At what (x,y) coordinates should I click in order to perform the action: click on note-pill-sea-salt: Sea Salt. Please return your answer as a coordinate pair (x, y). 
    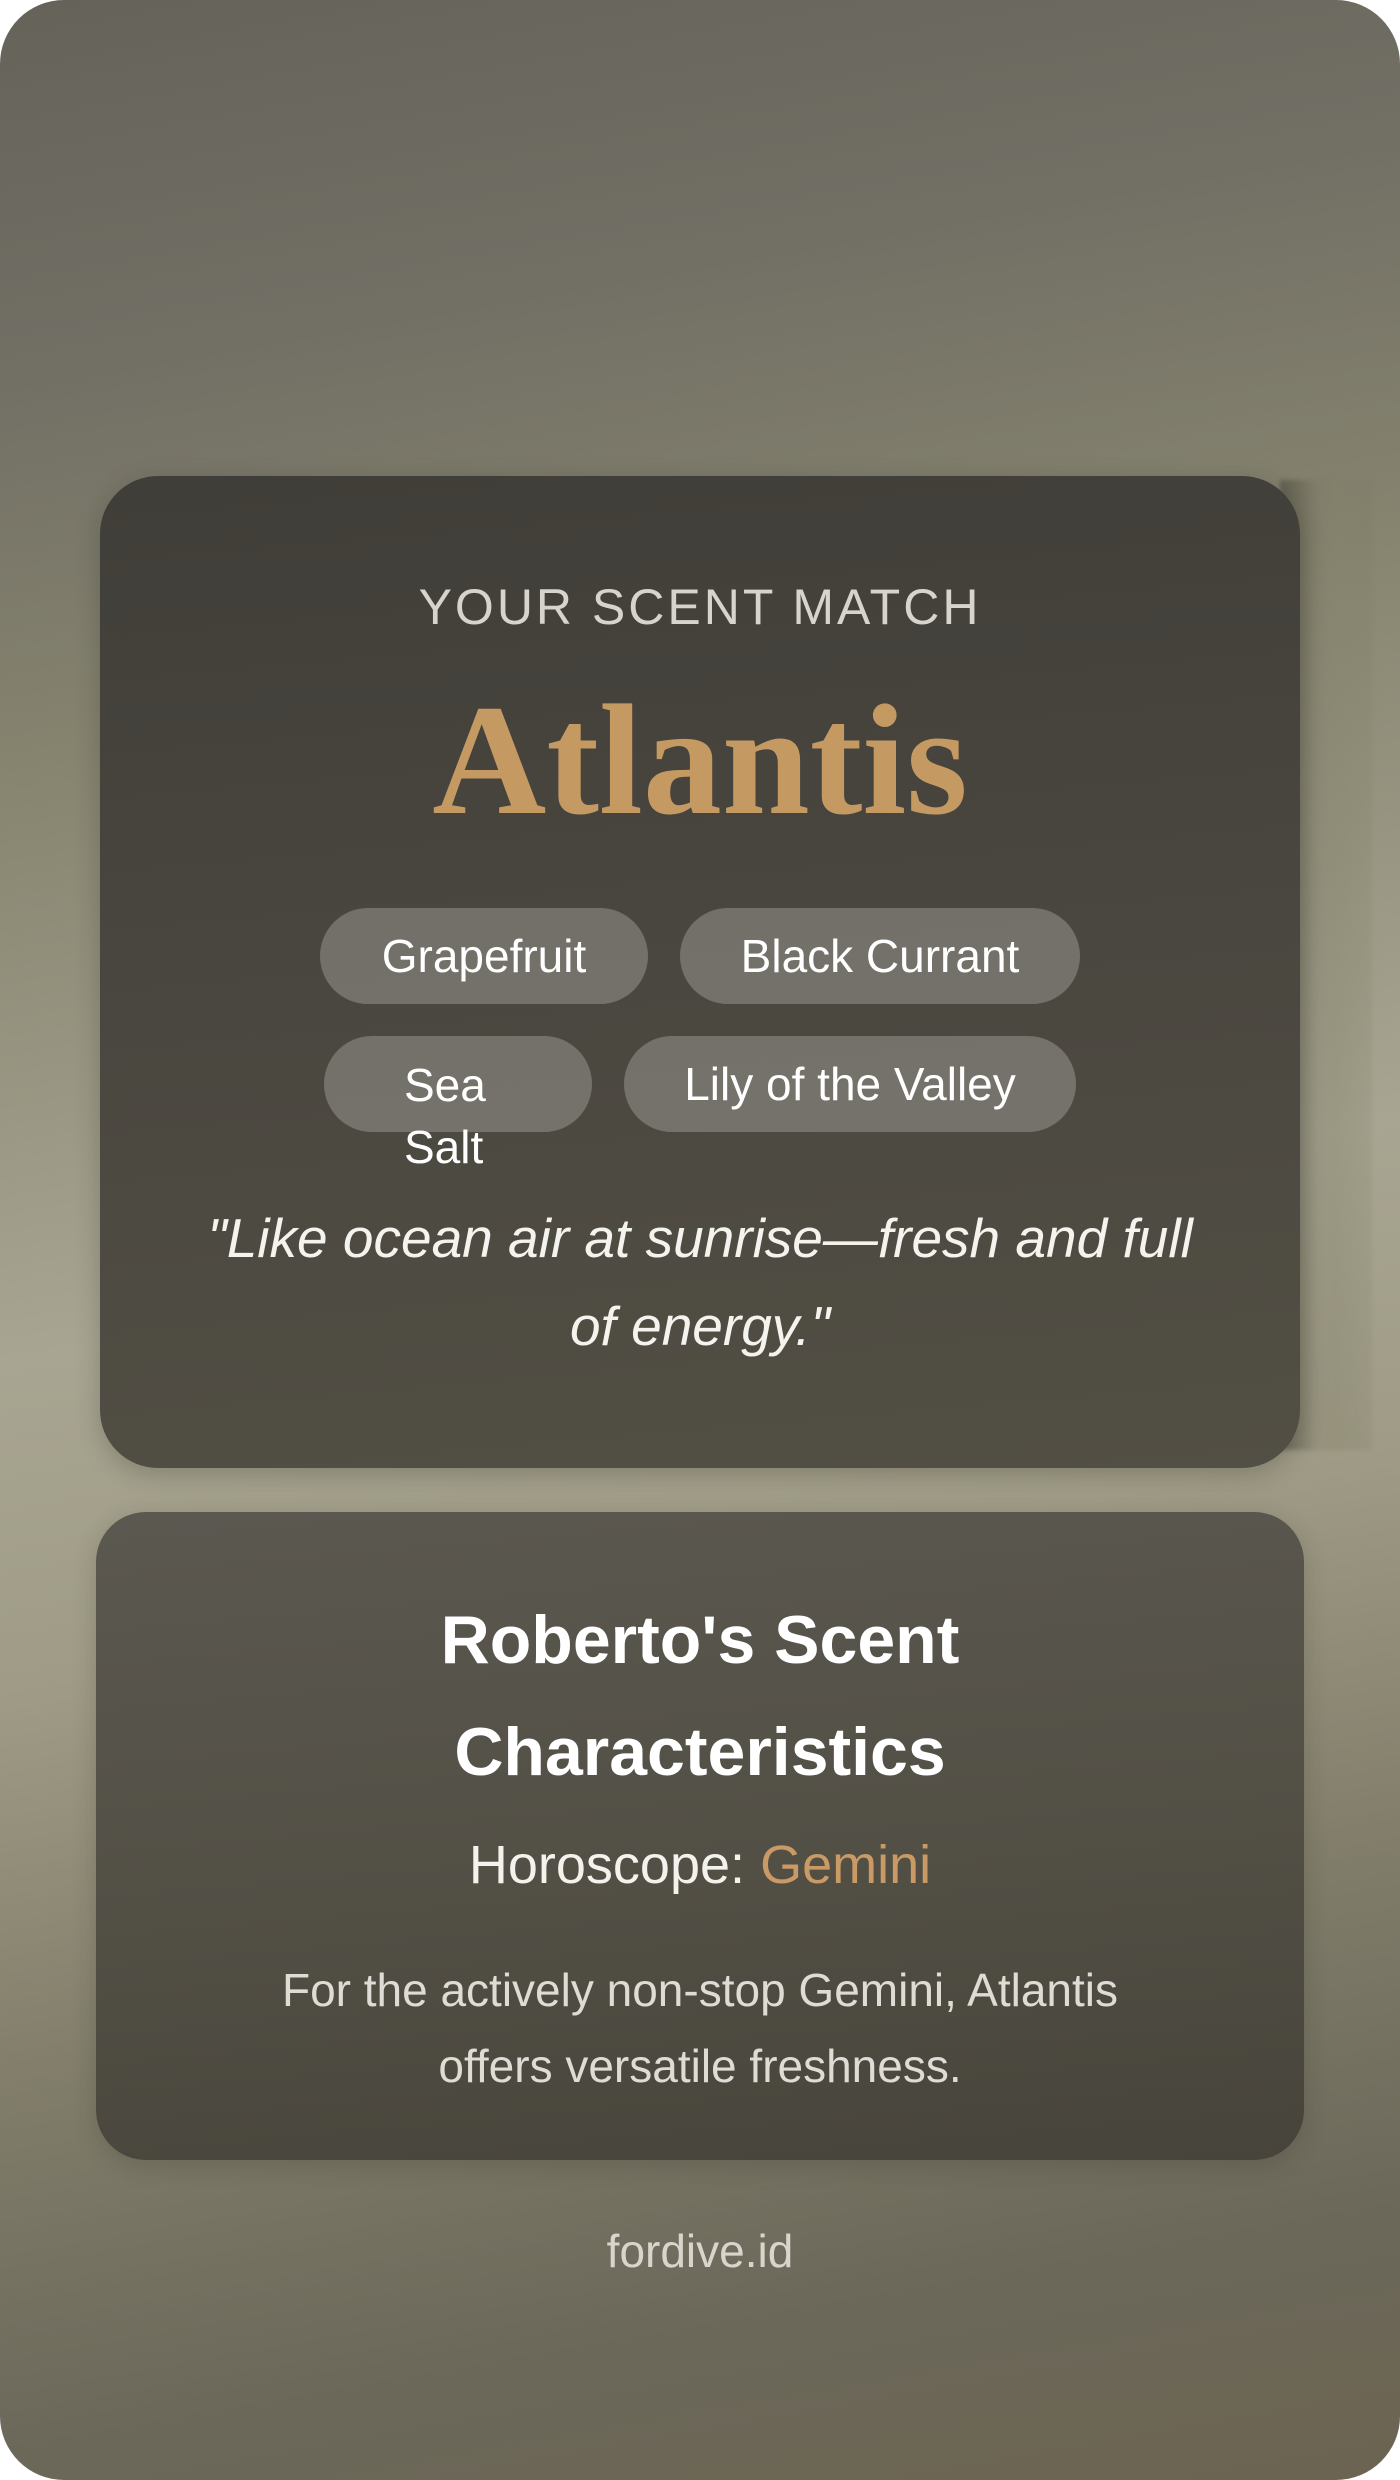
    Looking at the image, I should click on (458, 1104).